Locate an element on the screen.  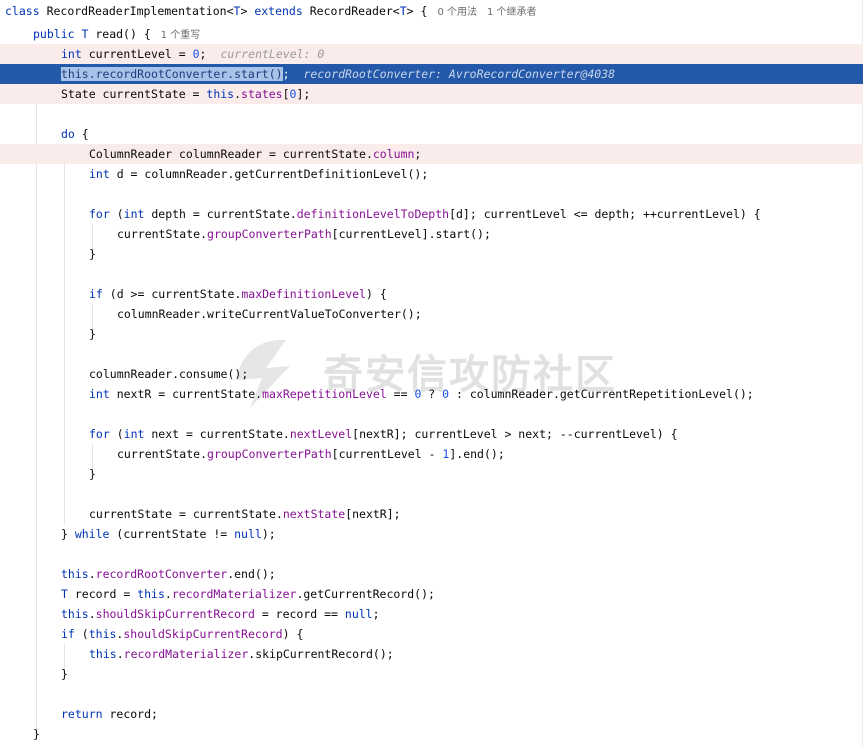
code-line: columnReader.consume(); is located at coordinates (431, 374).